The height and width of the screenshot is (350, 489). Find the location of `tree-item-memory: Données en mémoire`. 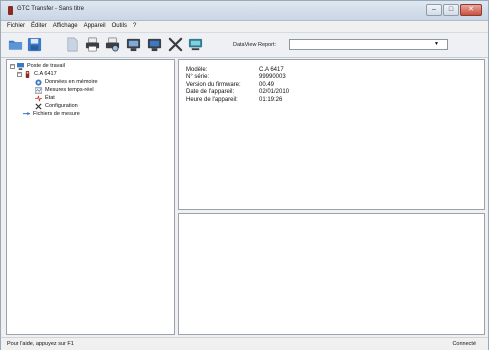

tree-item-memory: Données en mémoire is located at coordinates (66, 82).